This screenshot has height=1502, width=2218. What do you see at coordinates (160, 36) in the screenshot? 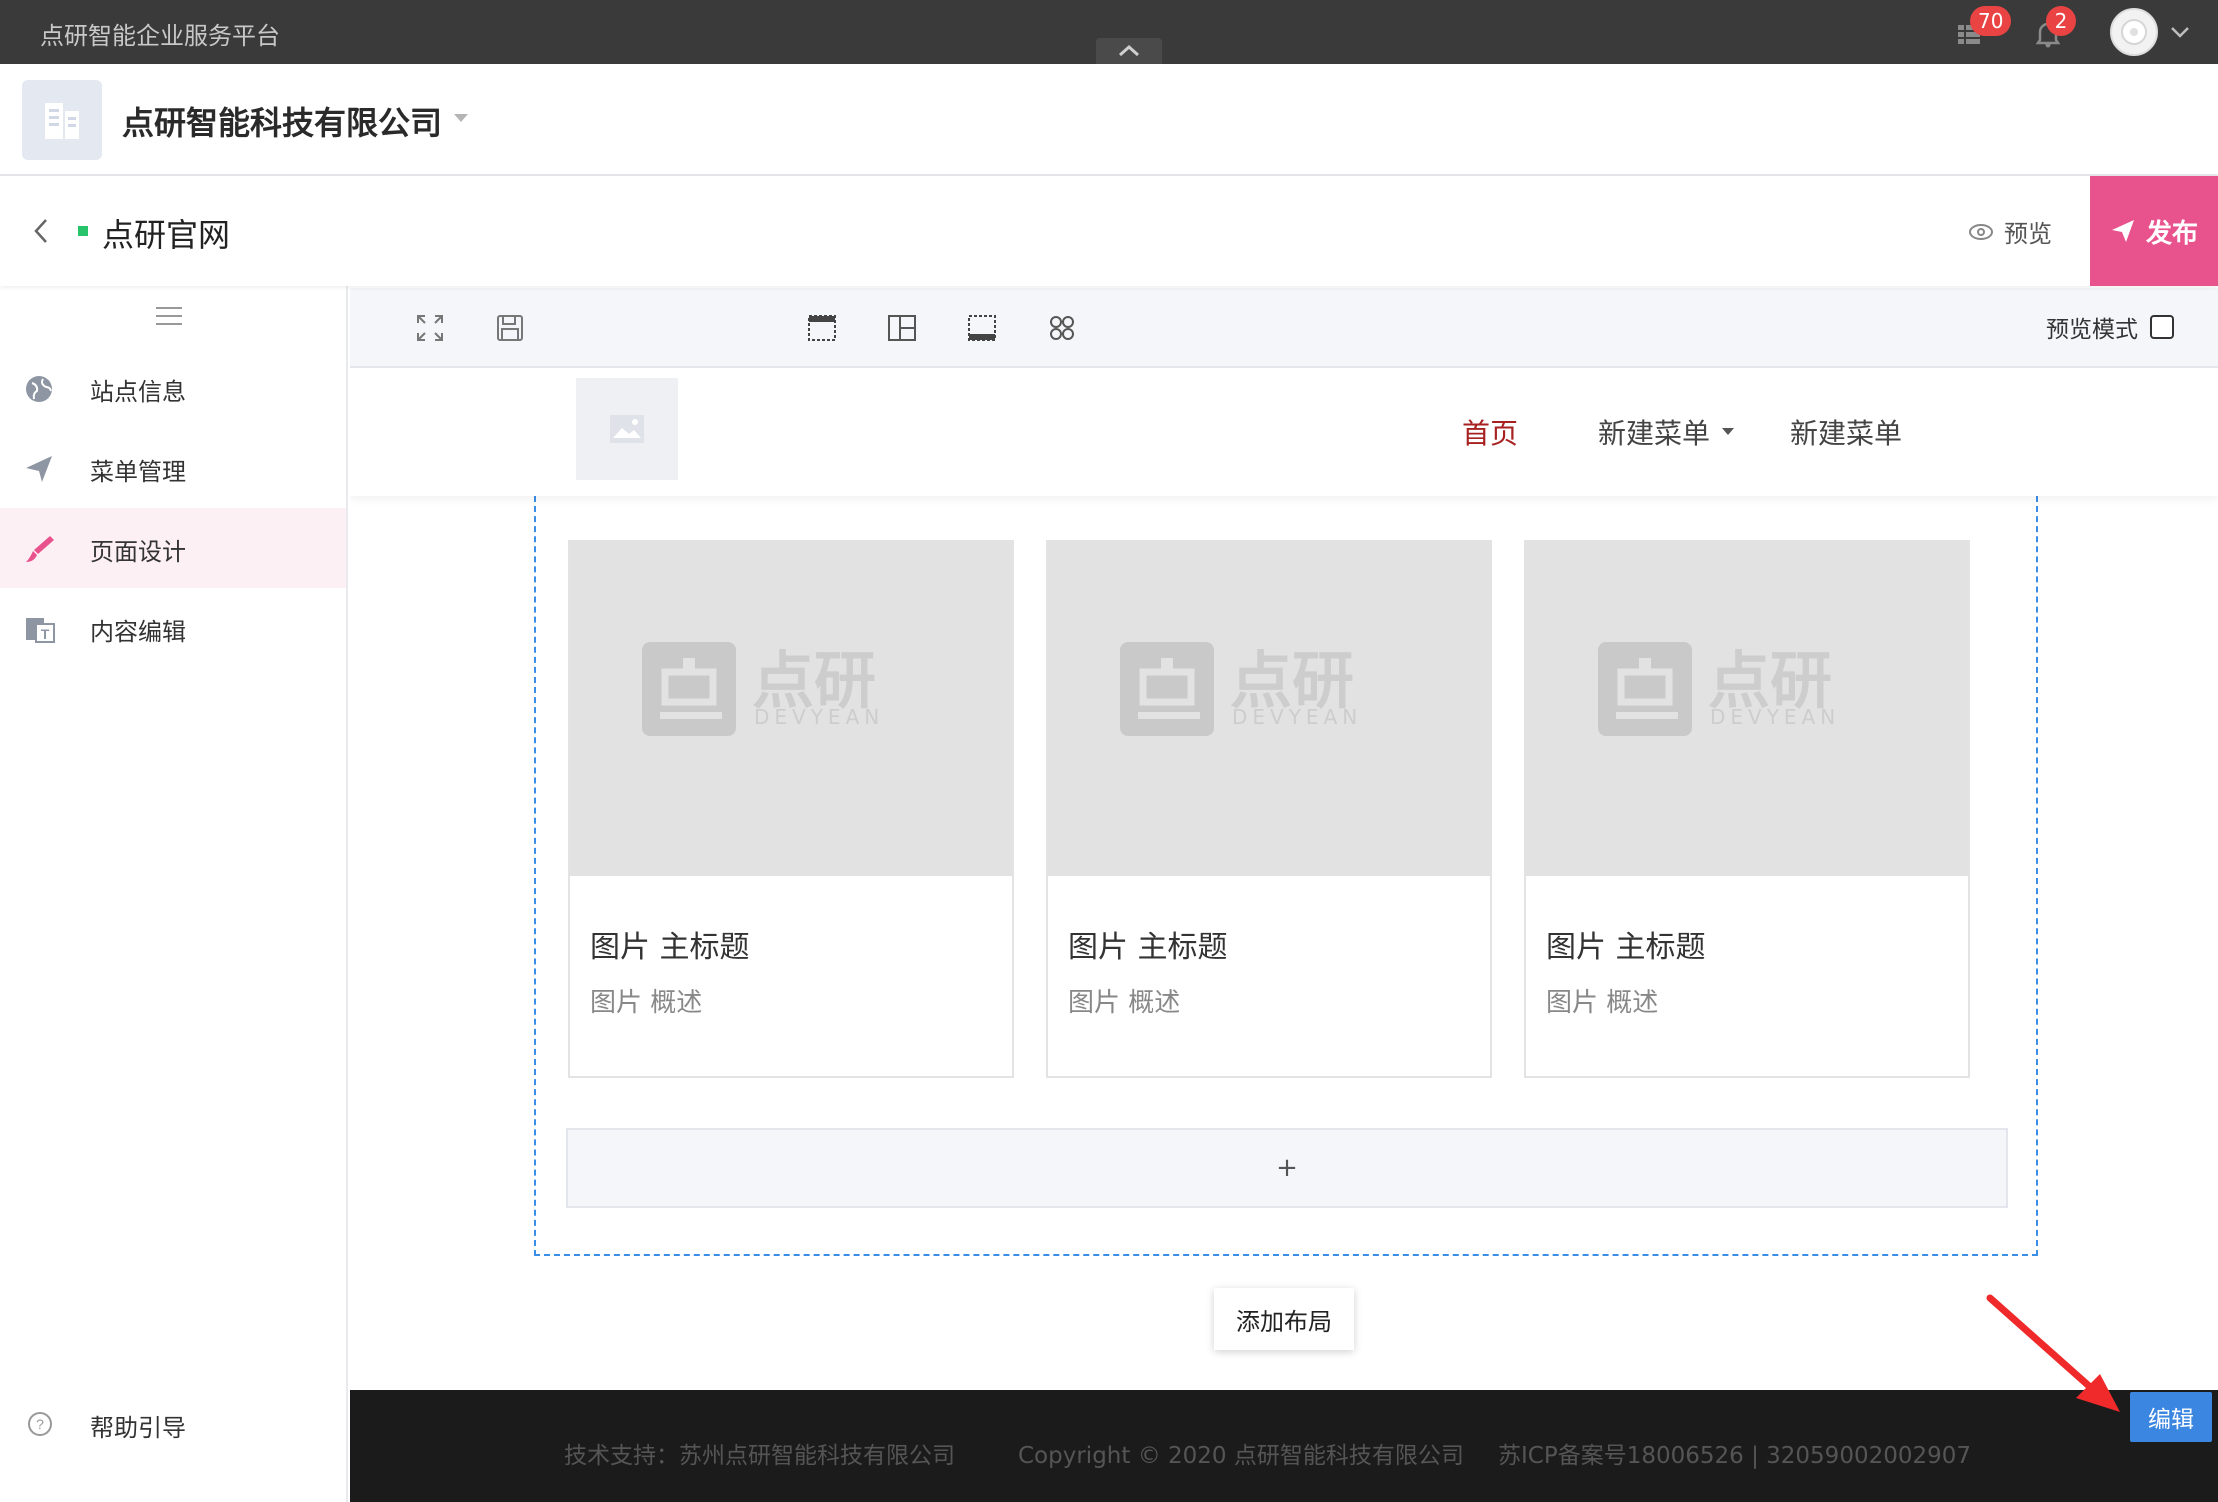
I see `platform-title: 点研智能企业服务平台` at bounding box center [160, 36].